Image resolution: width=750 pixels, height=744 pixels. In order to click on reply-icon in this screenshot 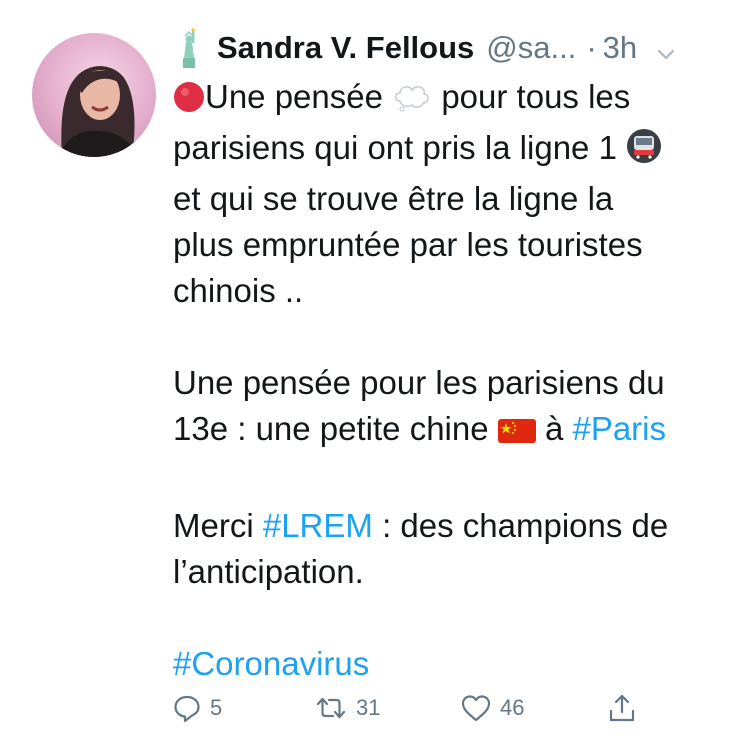, I will do `click(187, 708)`.